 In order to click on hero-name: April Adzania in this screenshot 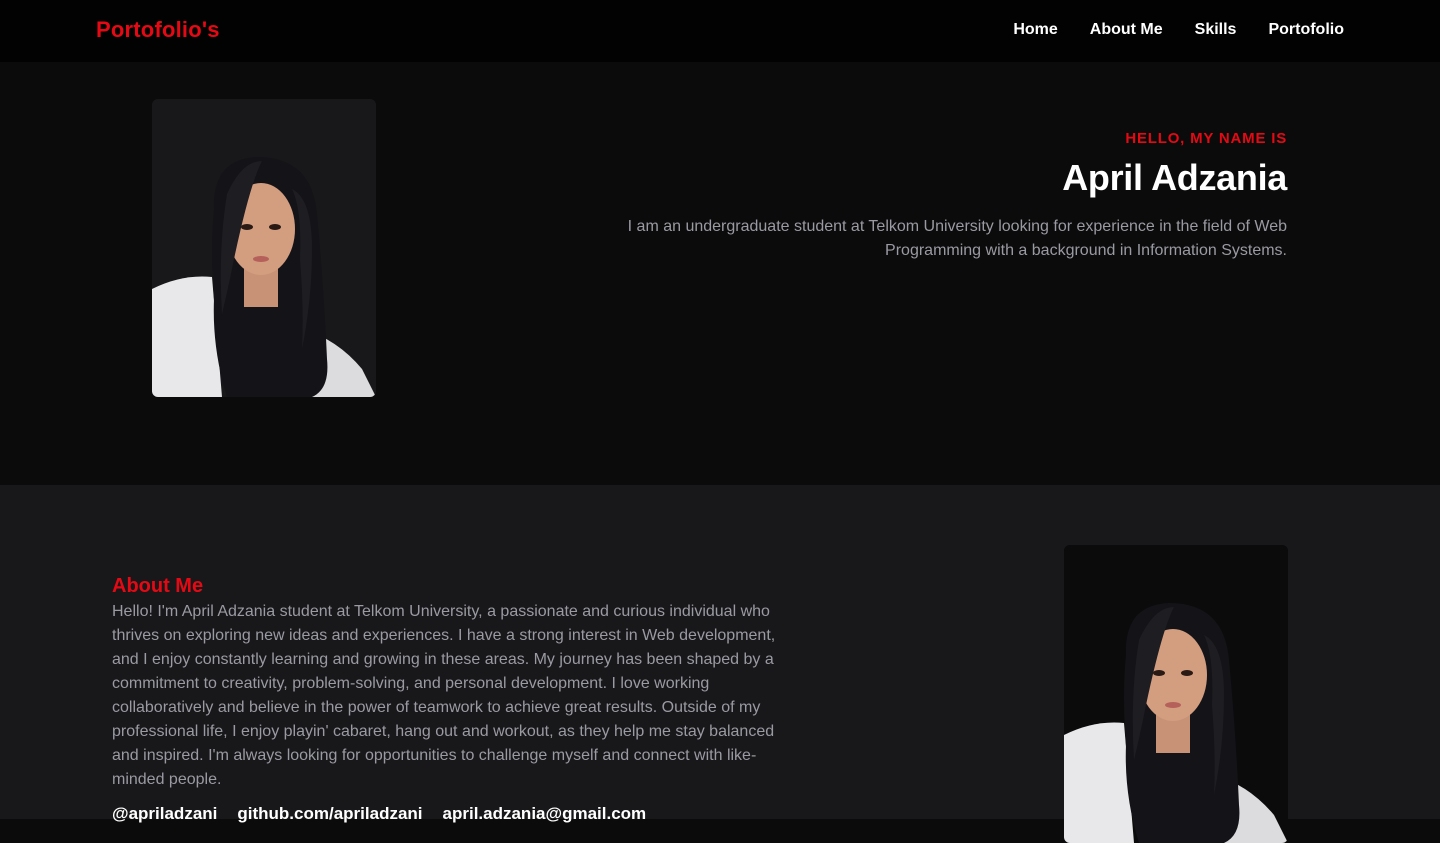, I will do `click(1174, 177)`.